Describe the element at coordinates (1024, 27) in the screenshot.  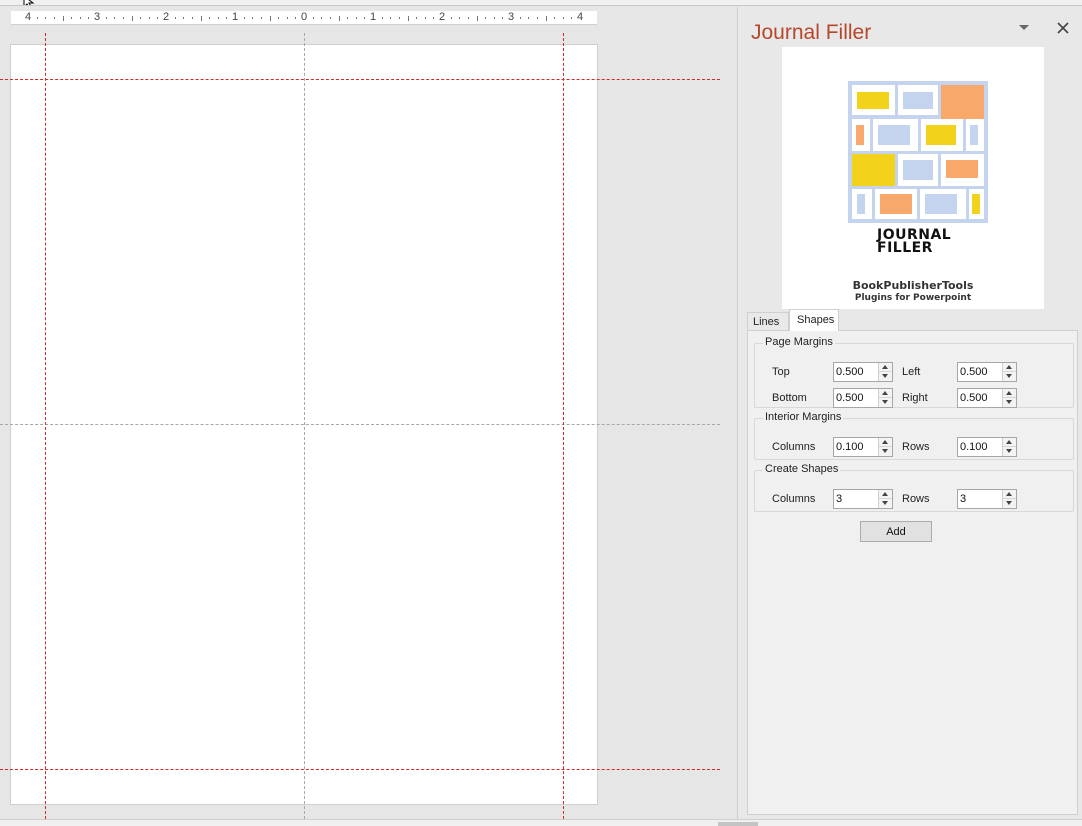
I see `chevron-down-icon` at that location.